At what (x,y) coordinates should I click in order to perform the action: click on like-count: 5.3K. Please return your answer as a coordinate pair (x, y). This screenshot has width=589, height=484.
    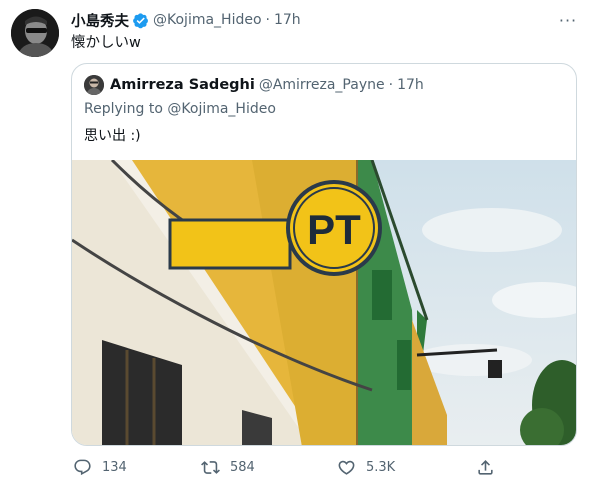
    Looking at the image, I should click on (381, 467).